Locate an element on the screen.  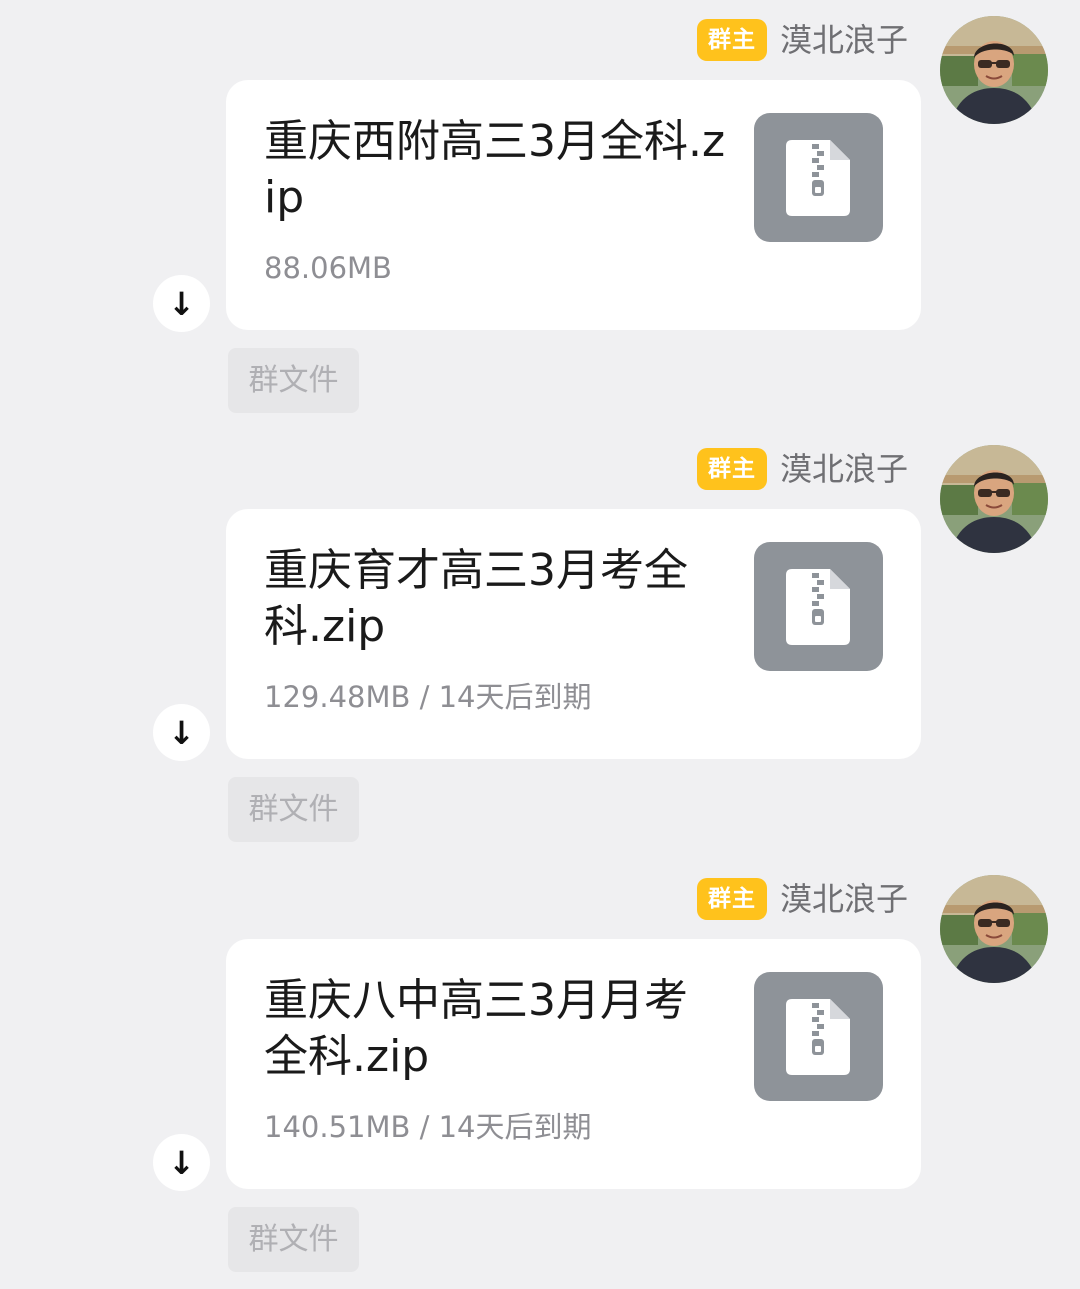
file-size-expiry: 129.48MB / 14天后到期 is located at coordinates (428, 697).